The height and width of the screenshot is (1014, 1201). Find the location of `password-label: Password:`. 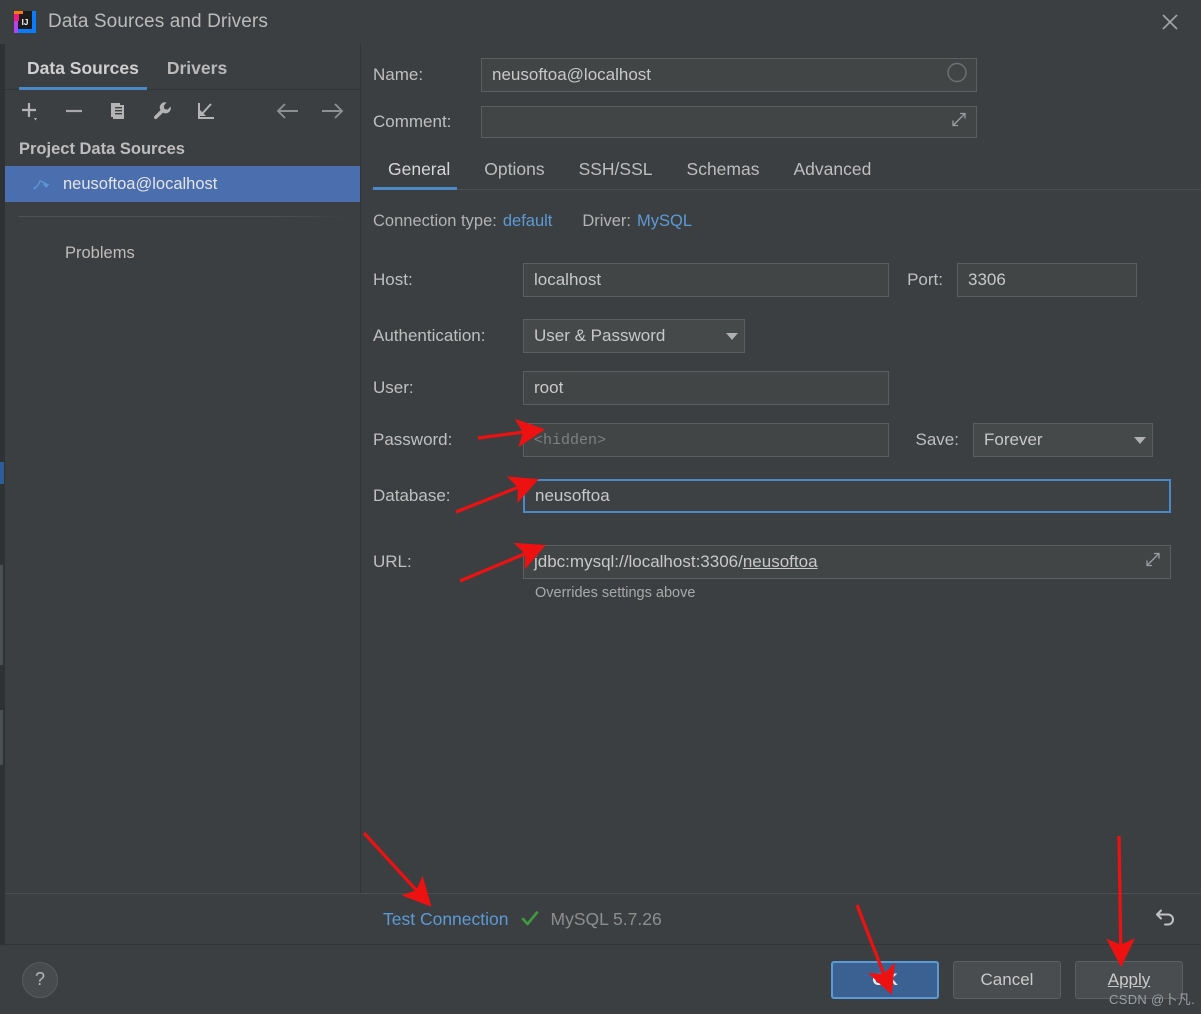

password-label: Password: is located at coordinates (413, 439).